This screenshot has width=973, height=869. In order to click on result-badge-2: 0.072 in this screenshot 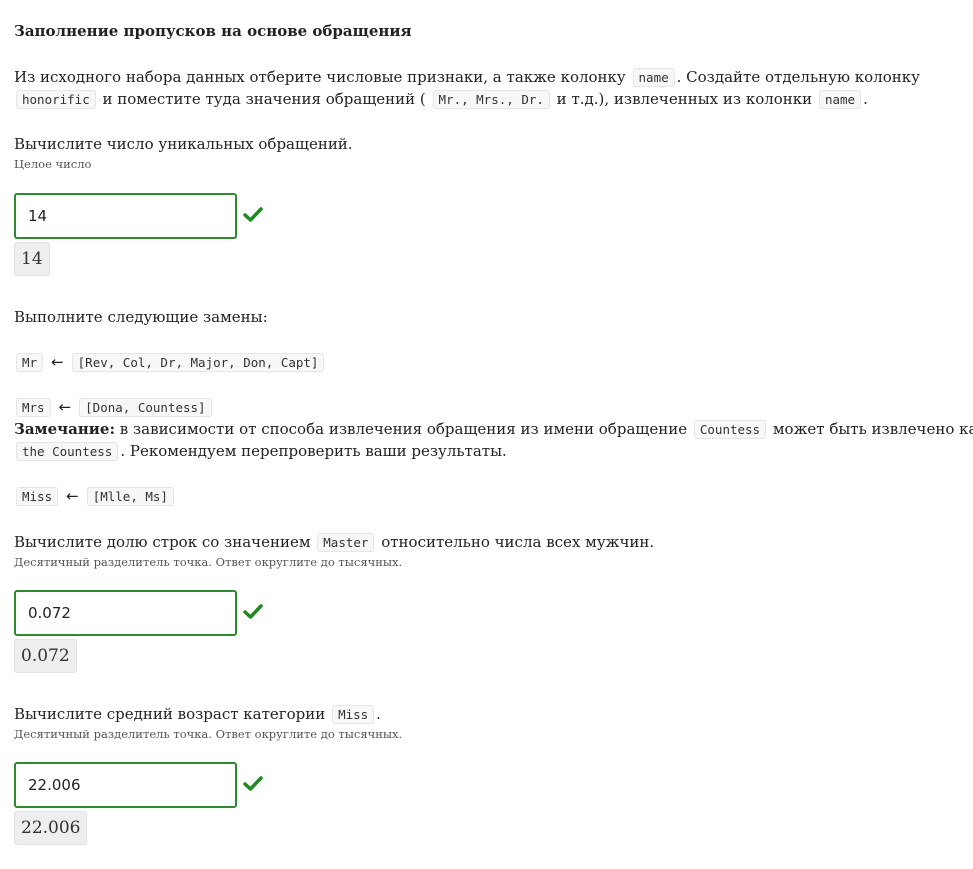, I will do `click(45, 656)`.